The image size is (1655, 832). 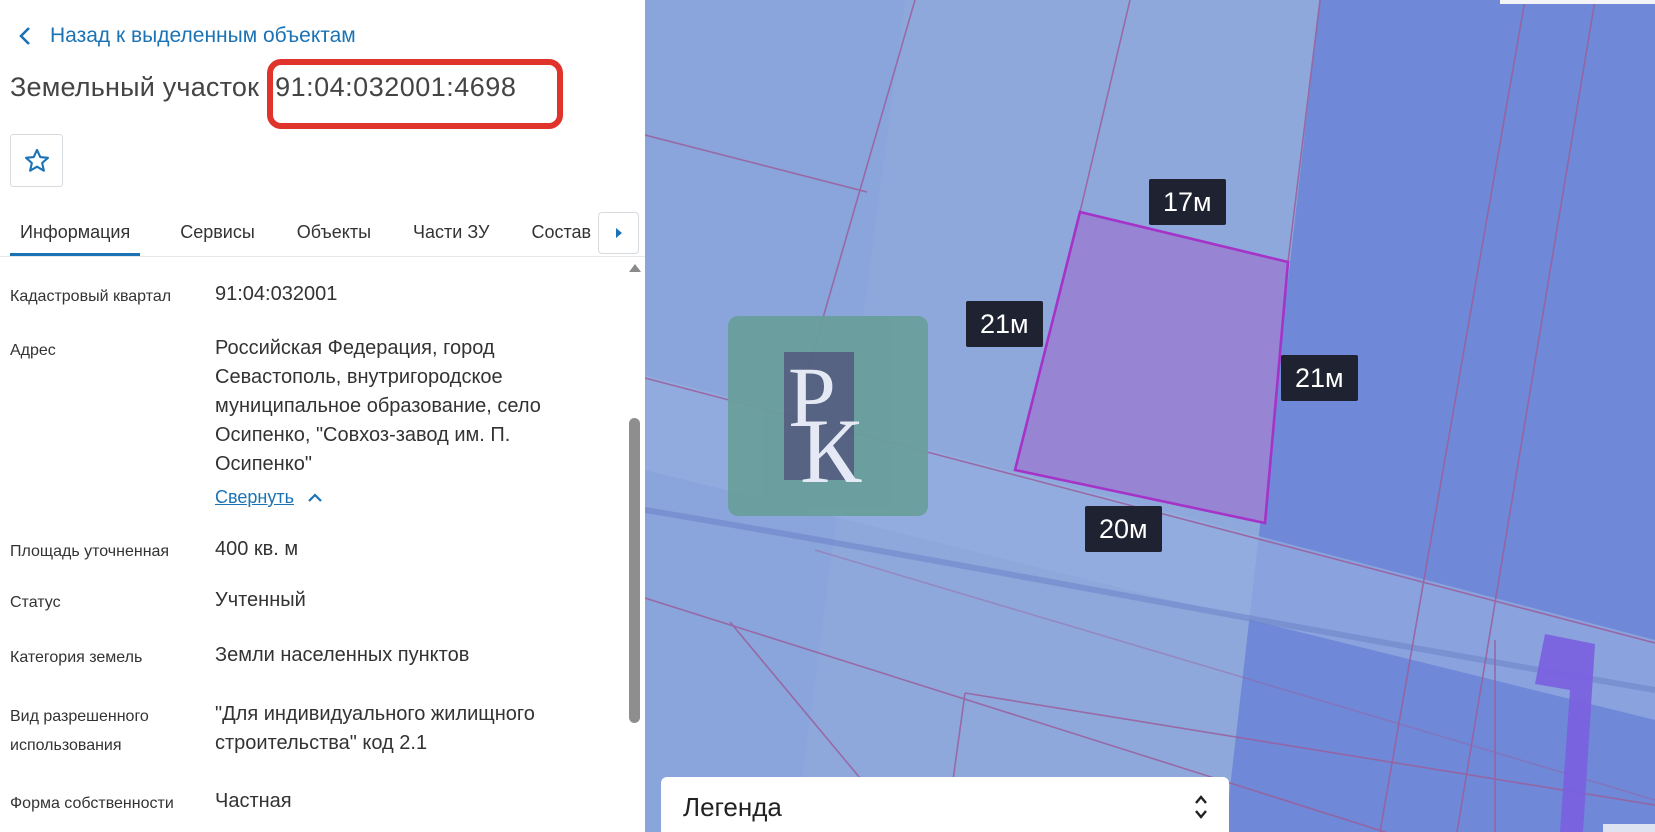 What do you see at coordinates (342, 655) in the screenshot?
I see `property-value: Земли населенных пунктов` at bounding box center [342, 655].